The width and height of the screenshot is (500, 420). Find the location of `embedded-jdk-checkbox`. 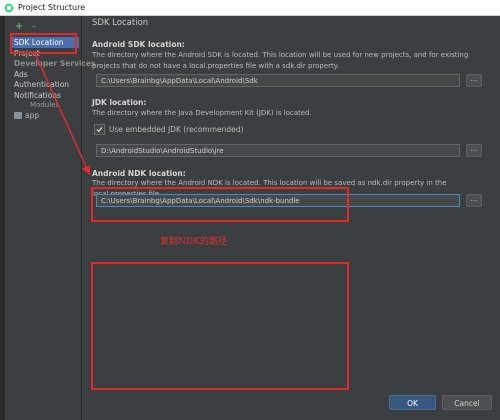

embedded-jdk-checkbox is located at coordinates (99, 129).